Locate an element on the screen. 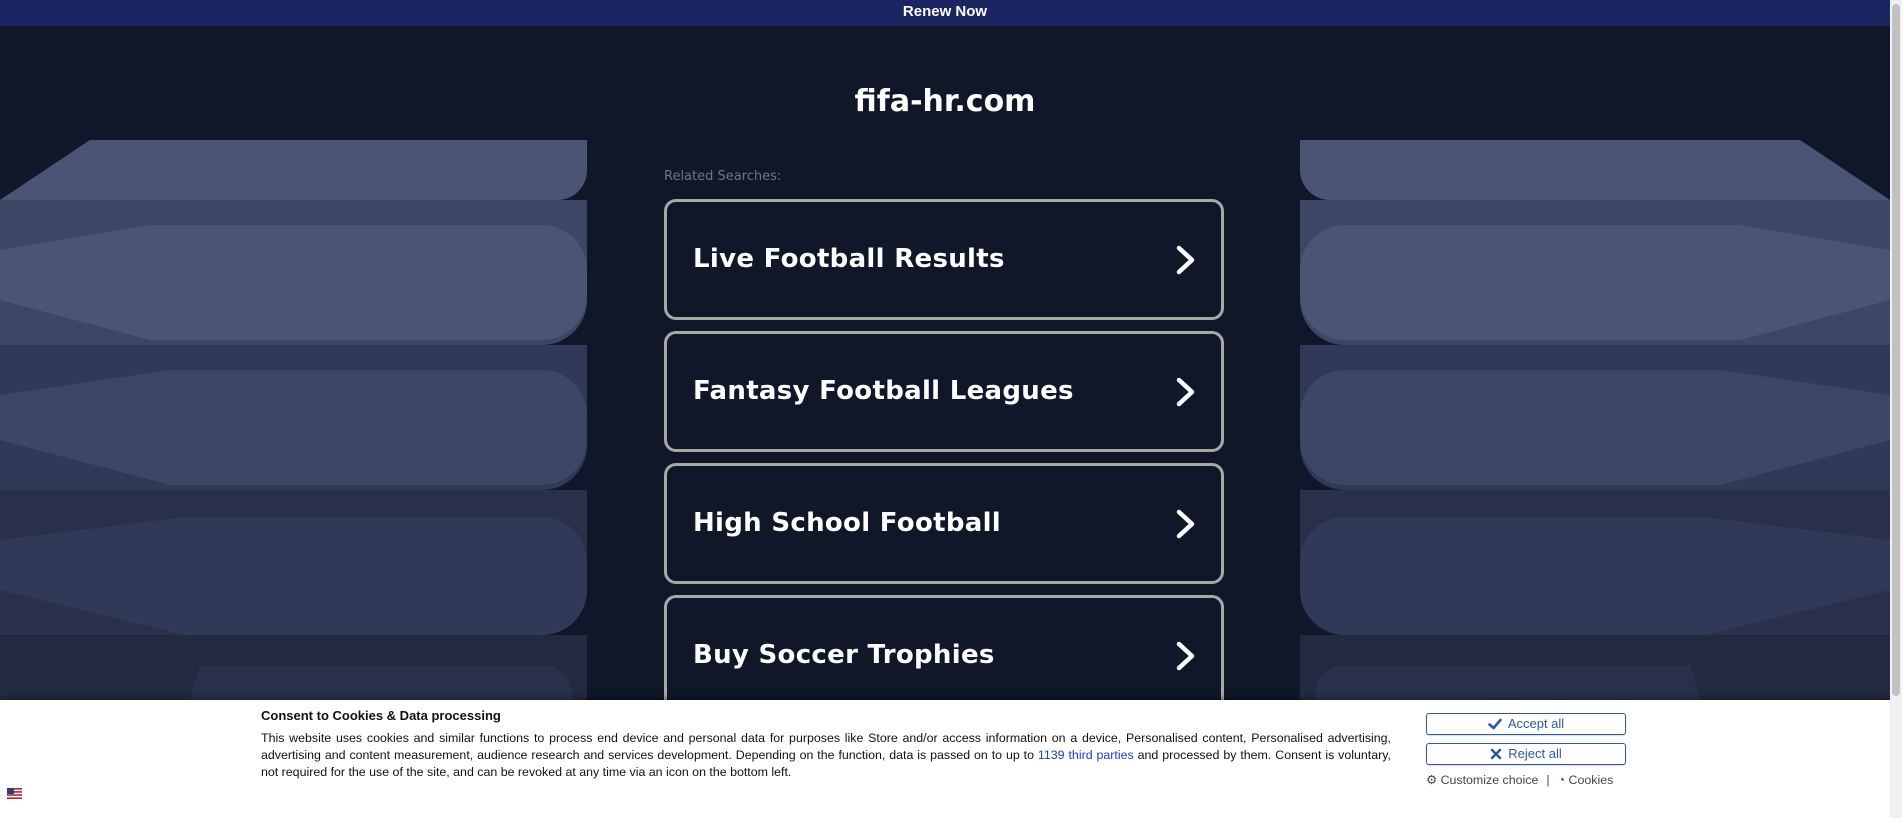  reject-all-label: Reject all is located at coordinates (1535, 753).